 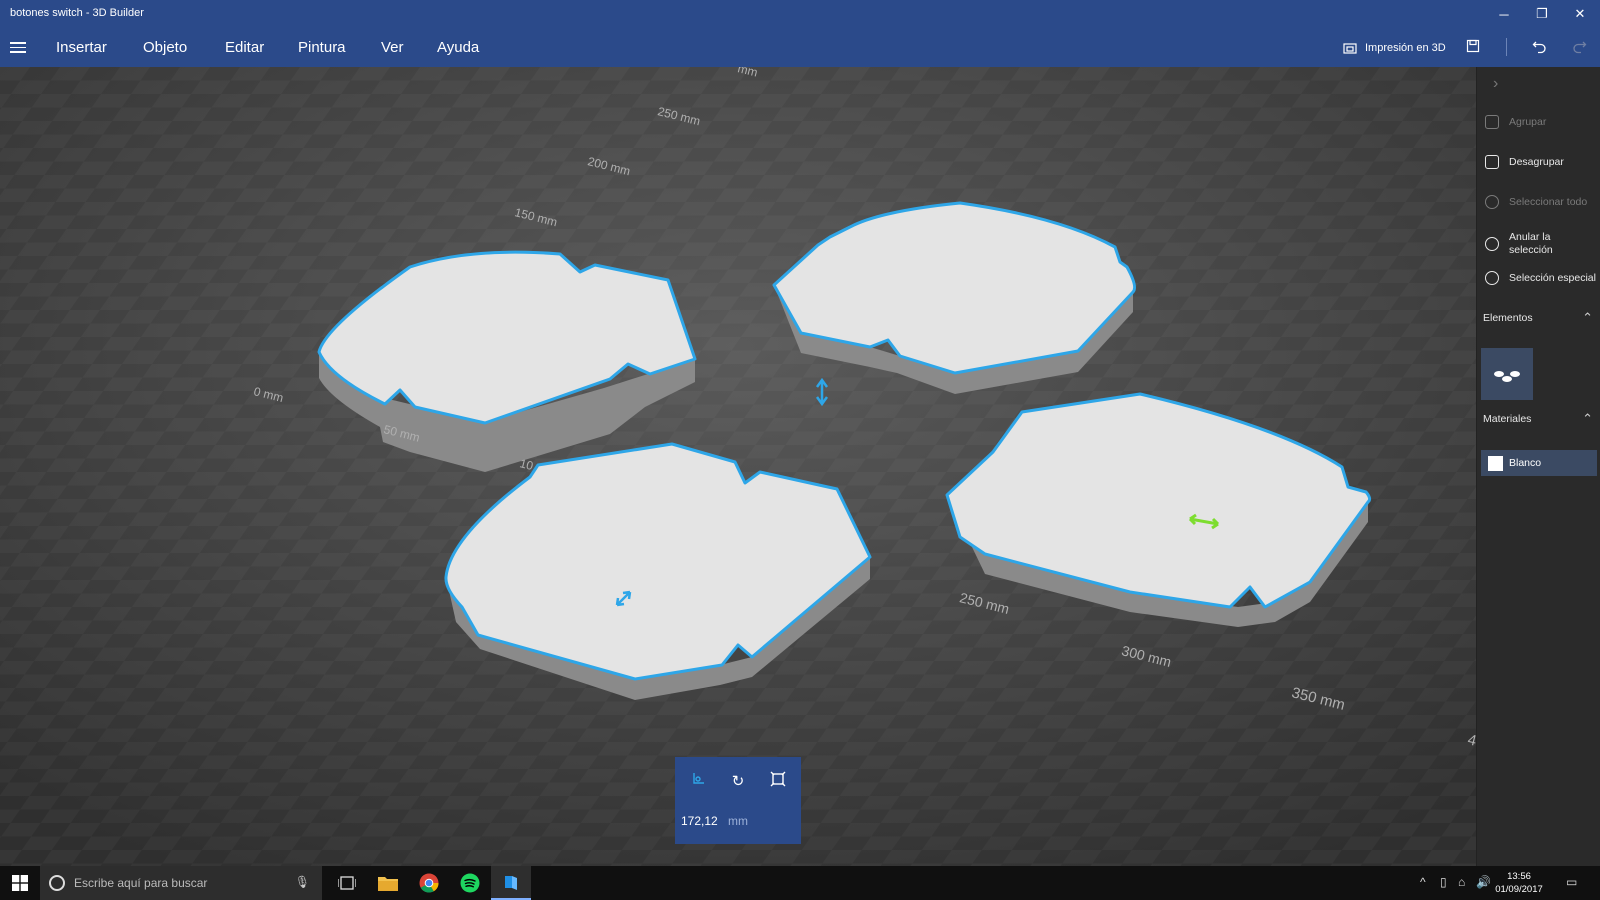 What do you see at coordinates (1538, 319) in the screenshot?
I see `elements-section-header: Elementos ⌃` at bounding box center [1538, 319].